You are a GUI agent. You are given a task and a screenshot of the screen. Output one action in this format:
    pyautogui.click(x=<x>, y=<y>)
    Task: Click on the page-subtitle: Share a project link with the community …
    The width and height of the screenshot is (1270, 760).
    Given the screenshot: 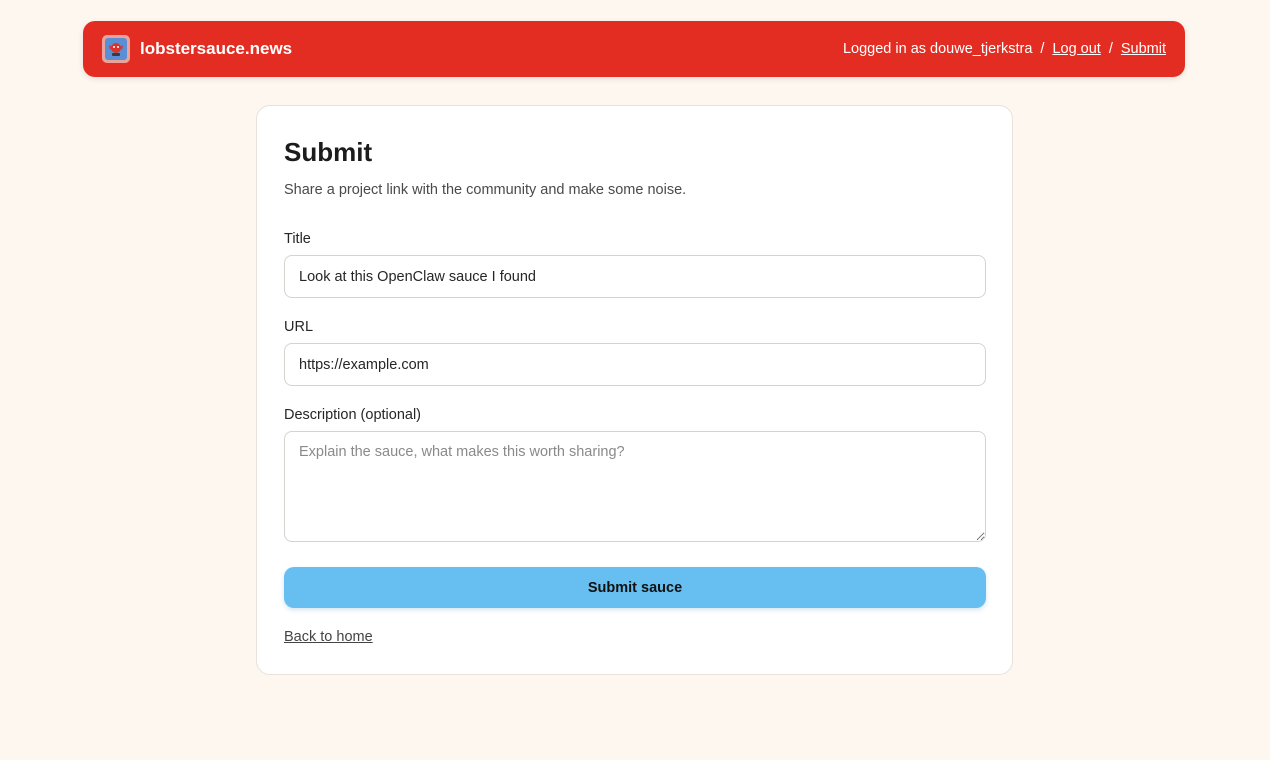 What is the action you would take?
    pyautogui.click(x=485, y=190)
    